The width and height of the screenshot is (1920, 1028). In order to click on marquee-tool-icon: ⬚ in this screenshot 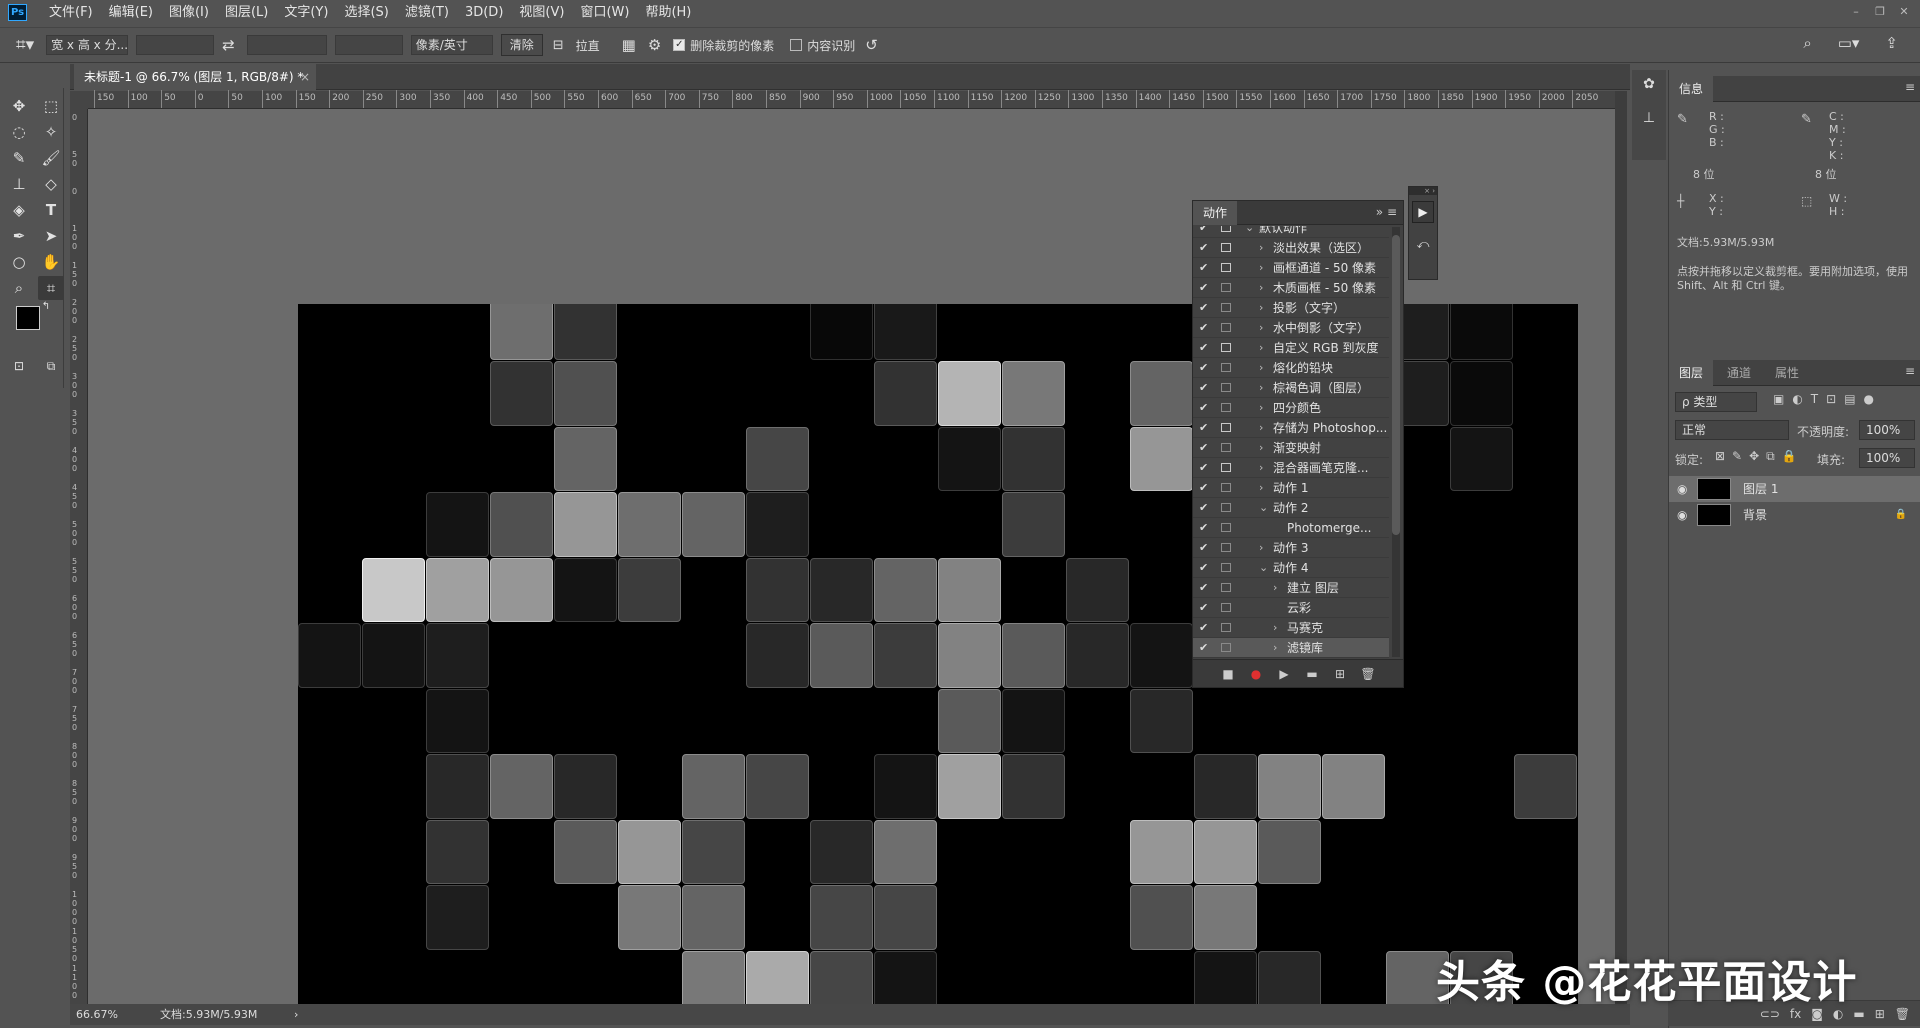, I will do `click(51, 106)`.